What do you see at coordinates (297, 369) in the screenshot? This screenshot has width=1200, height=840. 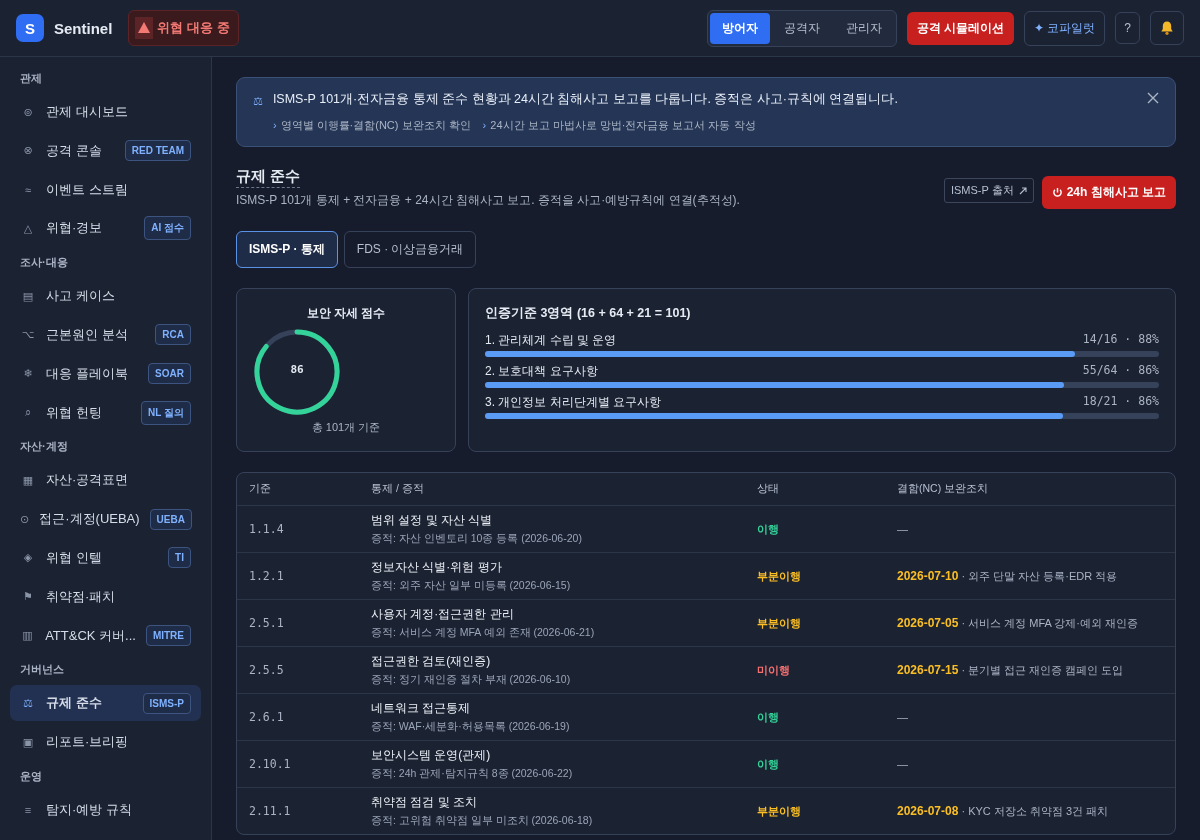 I see `score-value: 86` at bounding box center [297, 369].